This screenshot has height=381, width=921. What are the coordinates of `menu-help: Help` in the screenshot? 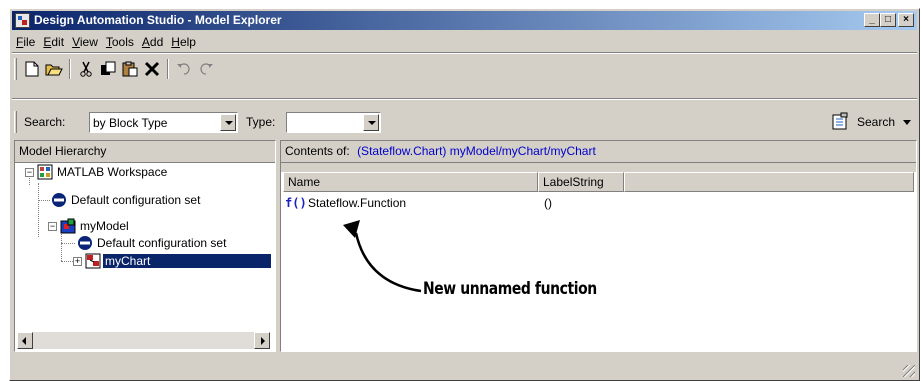 It's located at (183, 42).